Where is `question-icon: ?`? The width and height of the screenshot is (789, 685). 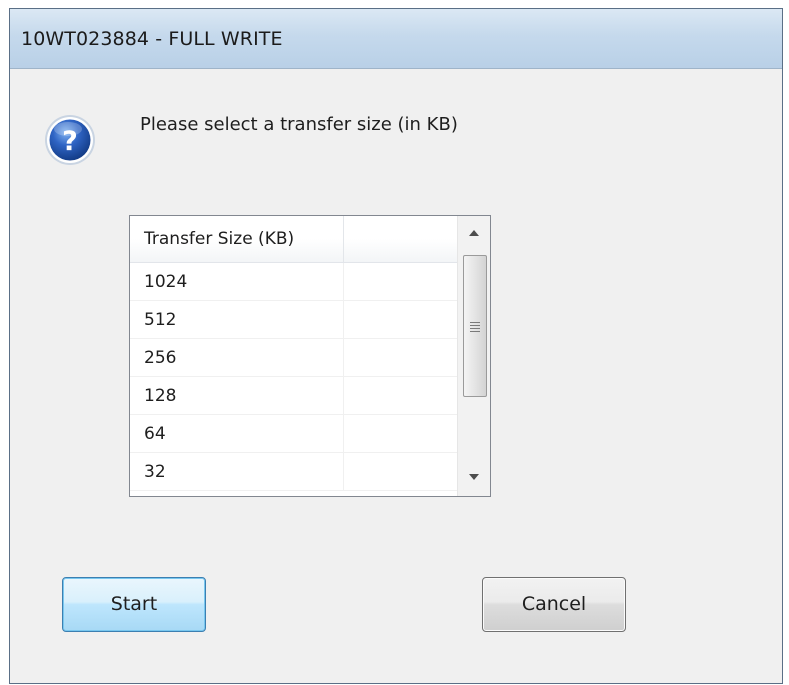 question-icon: ? is located at coordinates (70, 140).